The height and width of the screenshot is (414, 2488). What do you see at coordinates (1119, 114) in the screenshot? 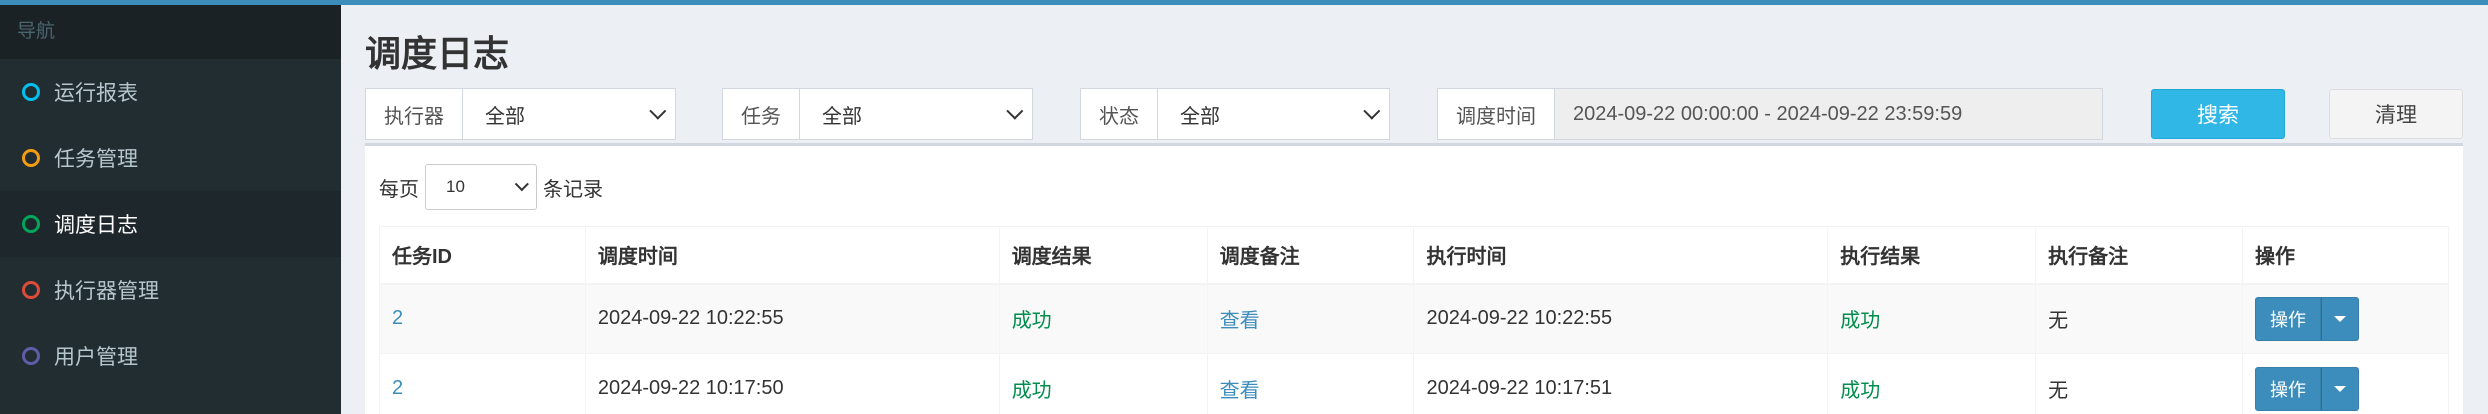
I see `status-filter-label: 状态` at bounding box center [1119, 114].